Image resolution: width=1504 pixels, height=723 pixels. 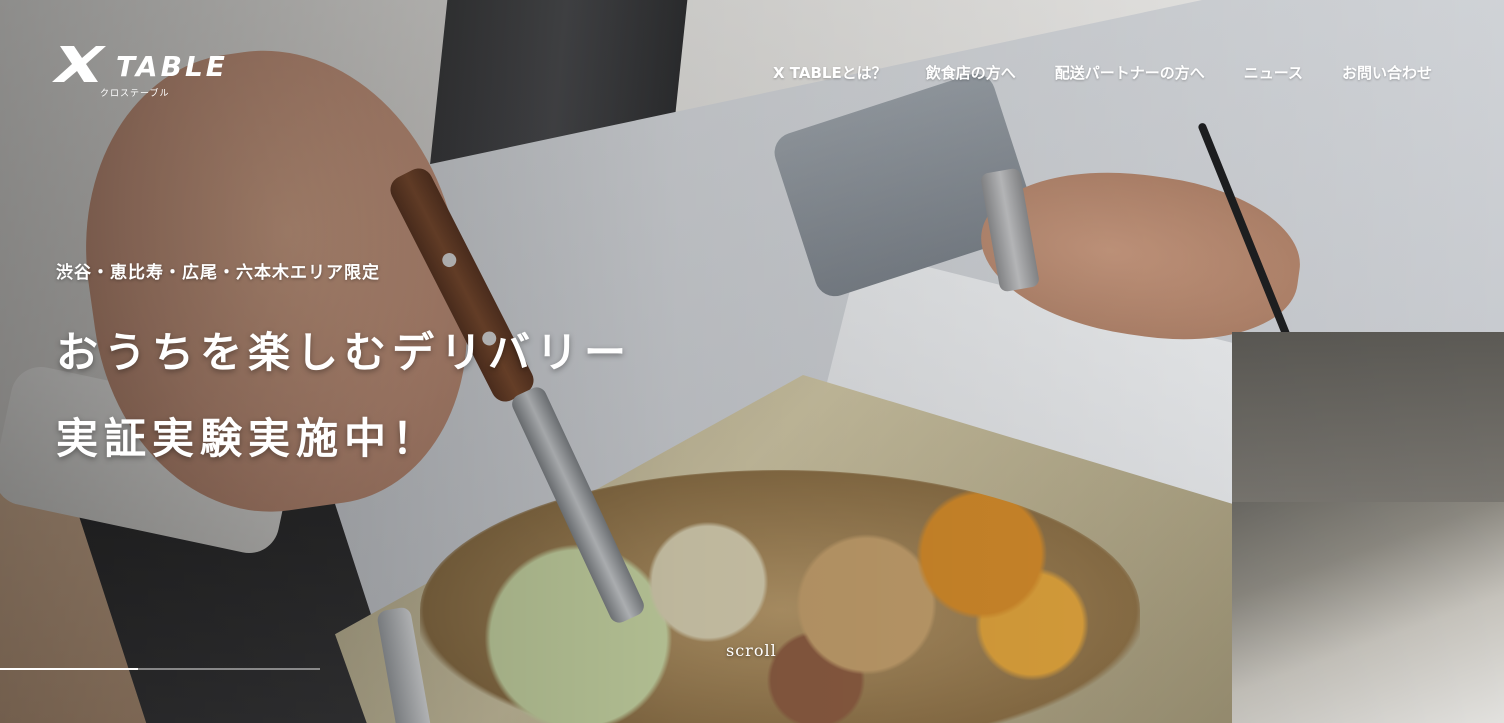 I want to click on scroll-indicator: scroll, so click(x=751, y=650).